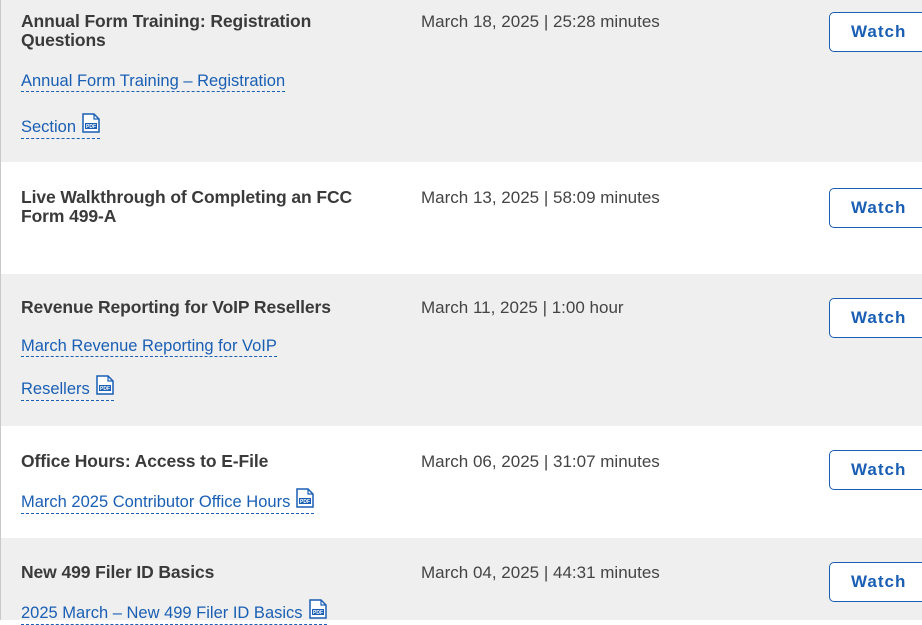 The width and height of the screenshot is (922, 625). Describe the element at coordinates (162, 613) in the screenshot. I see `pdf-link-label: 2025 March – New 499 Filer ID Basics` at that location.